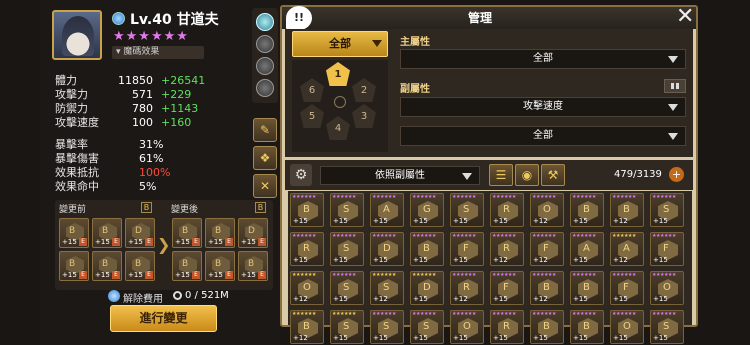 The image size is (750, 345). What do you see at coordinates (543, 59) in the screenshot?
I see `main-attr-dropdown: 全部` at bounding box center [543, 59].